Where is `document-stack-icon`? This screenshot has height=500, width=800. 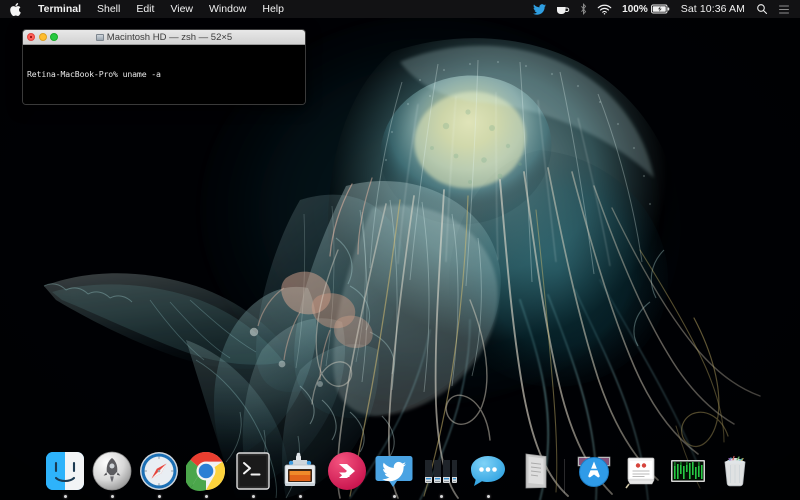 document-stack-icon is located at coordinates (641, 471).